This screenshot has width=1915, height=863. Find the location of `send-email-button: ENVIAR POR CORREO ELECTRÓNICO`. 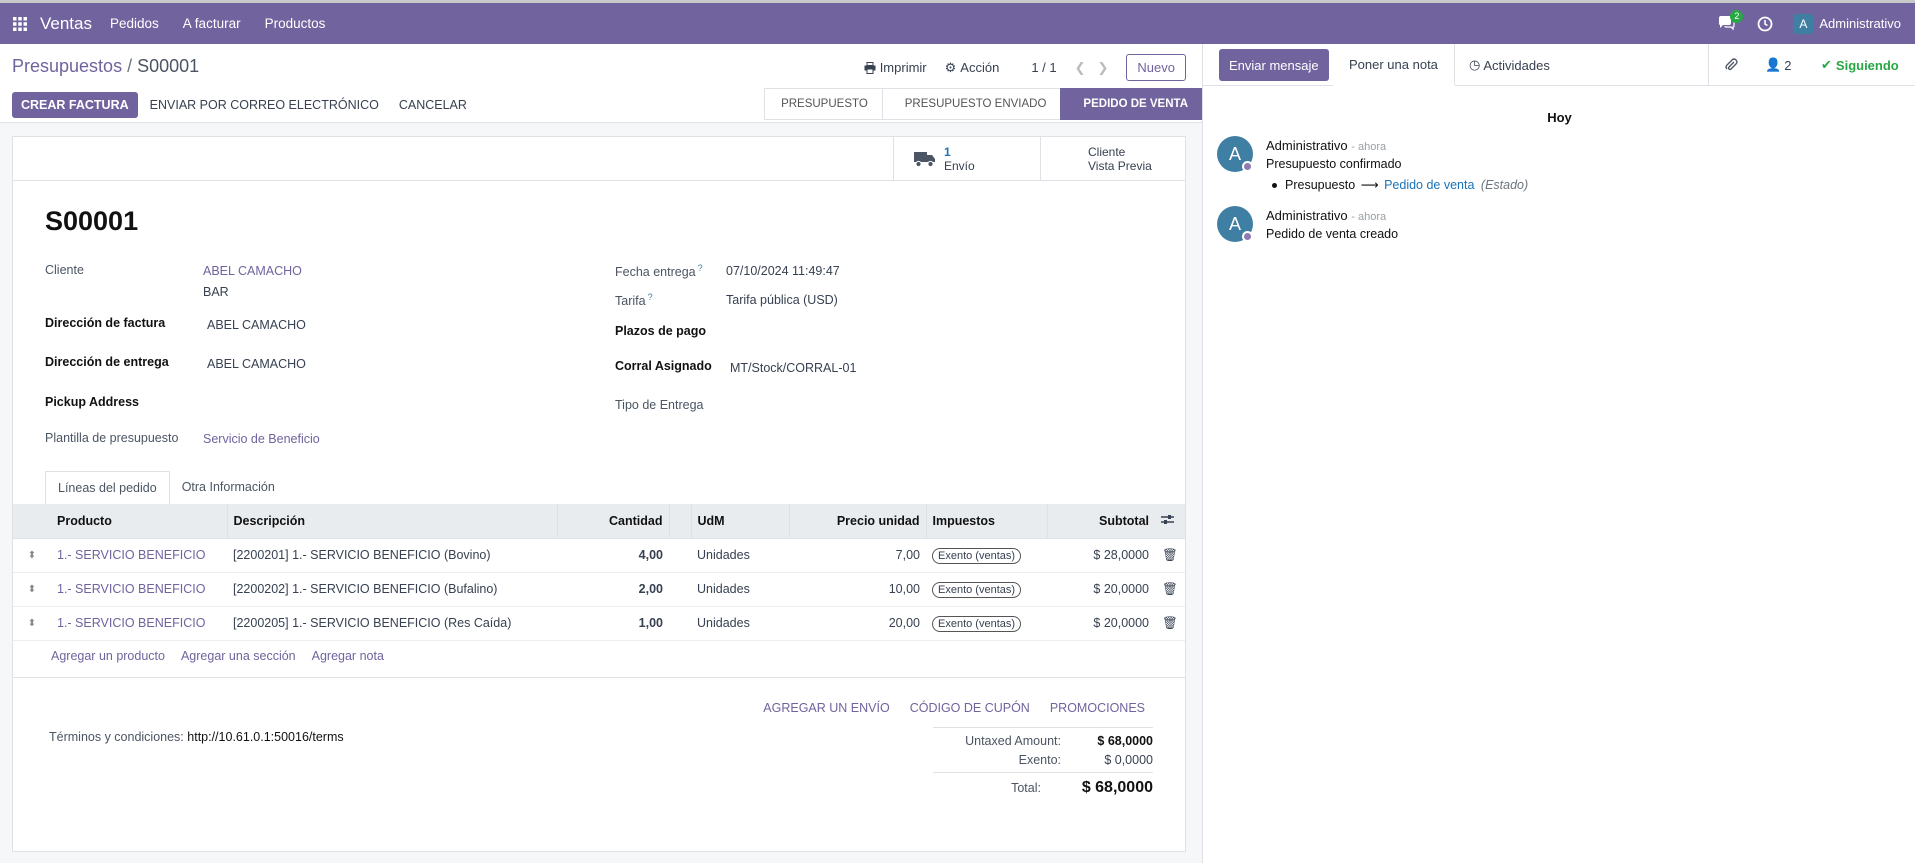

send-email-button: ENVIAR POR CORREO ELECTRÓNICO is located at coordinates (264, 105).